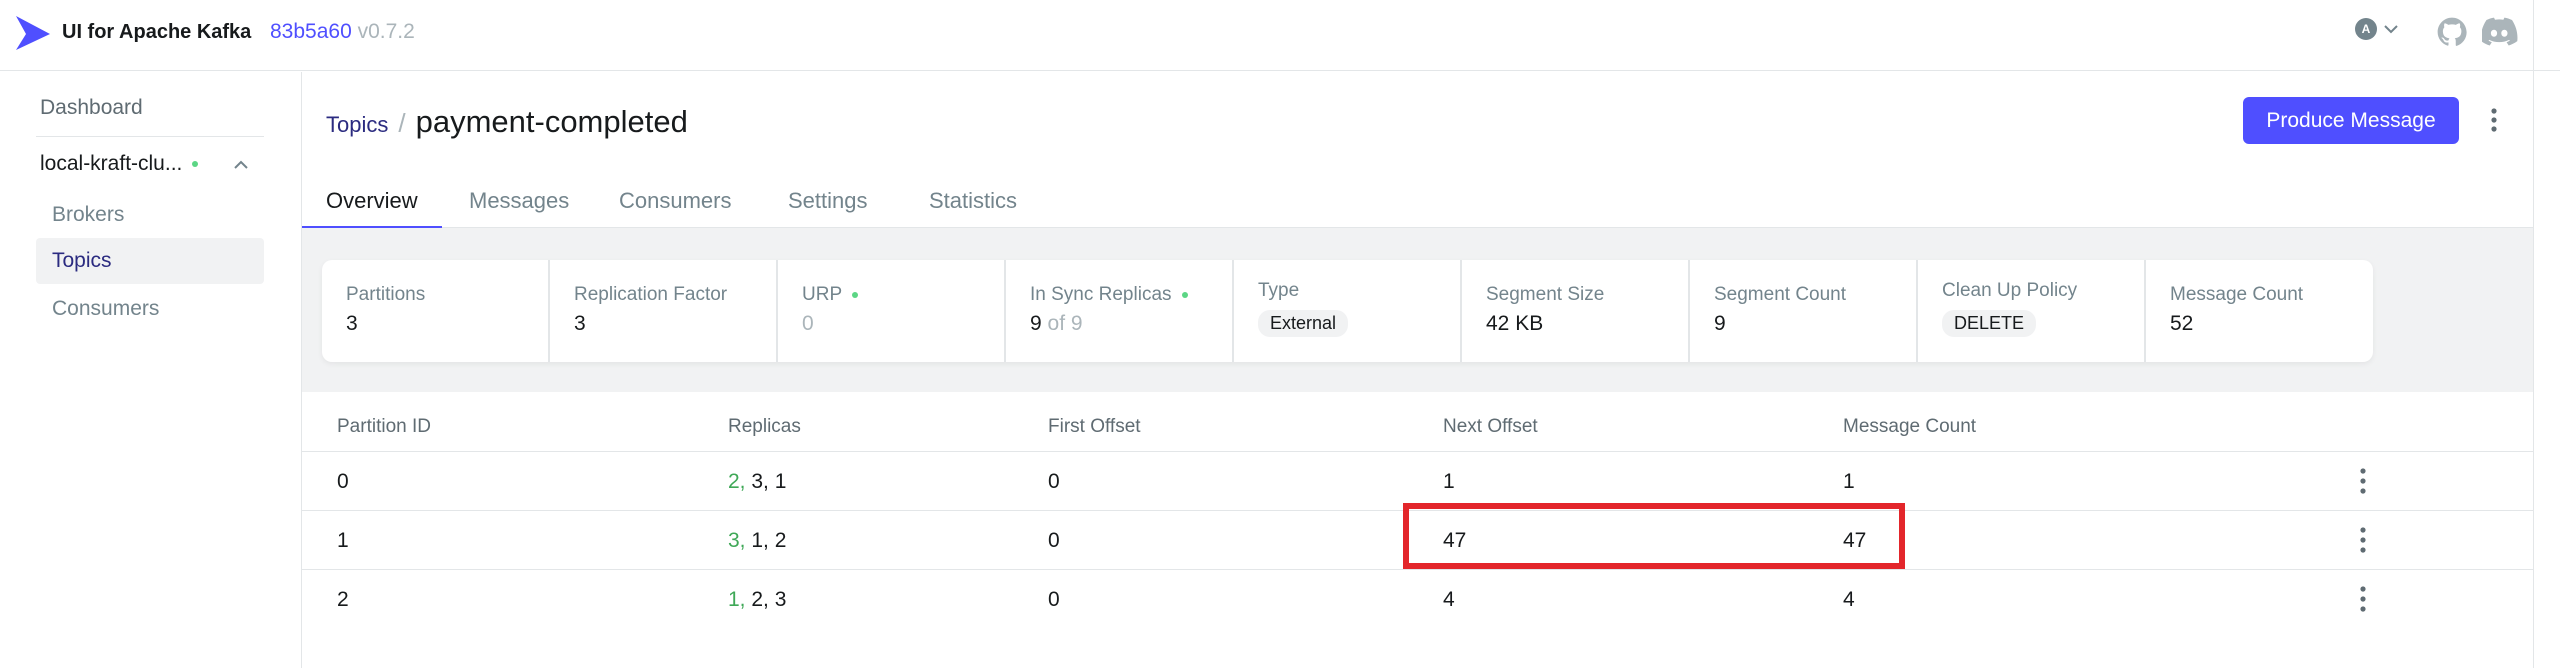 This screenshot has width=2560, height=668. What do you see at coordinates (1515, 323) in the screenshot?
I see `stat-value: 42 KB` at bounding box center [1515, 323].